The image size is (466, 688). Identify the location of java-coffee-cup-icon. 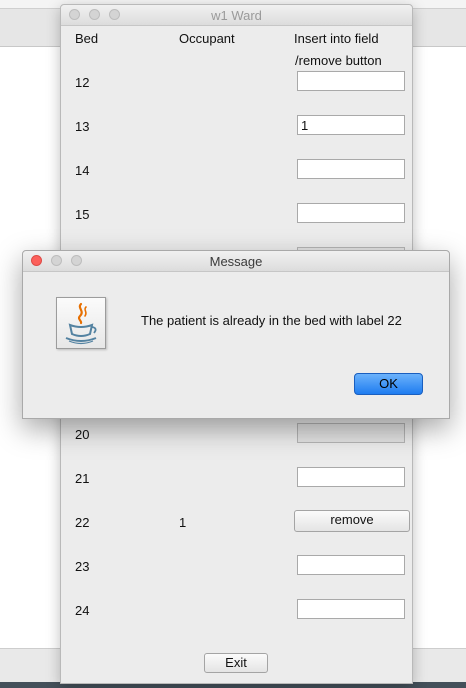
(81, 323).